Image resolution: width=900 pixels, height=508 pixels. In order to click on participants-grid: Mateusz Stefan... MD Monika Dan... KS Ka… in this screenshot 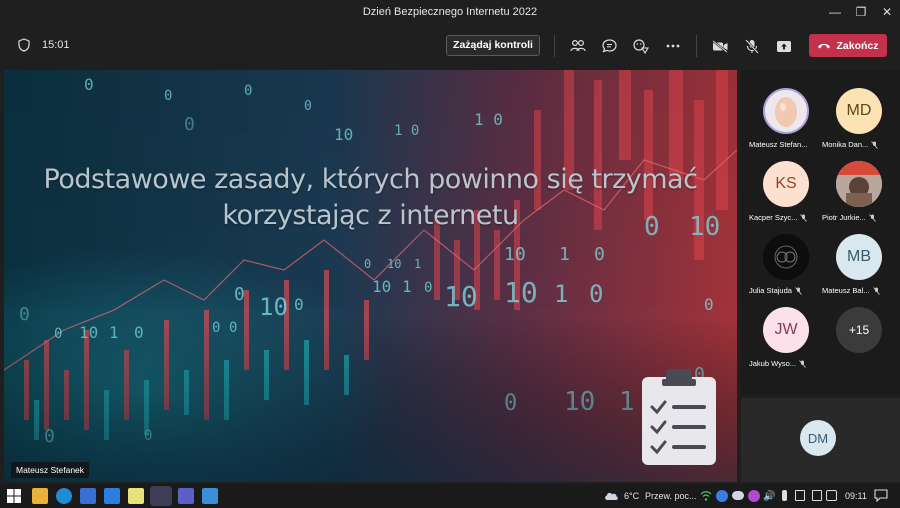, I will do `click(820, 232)`.